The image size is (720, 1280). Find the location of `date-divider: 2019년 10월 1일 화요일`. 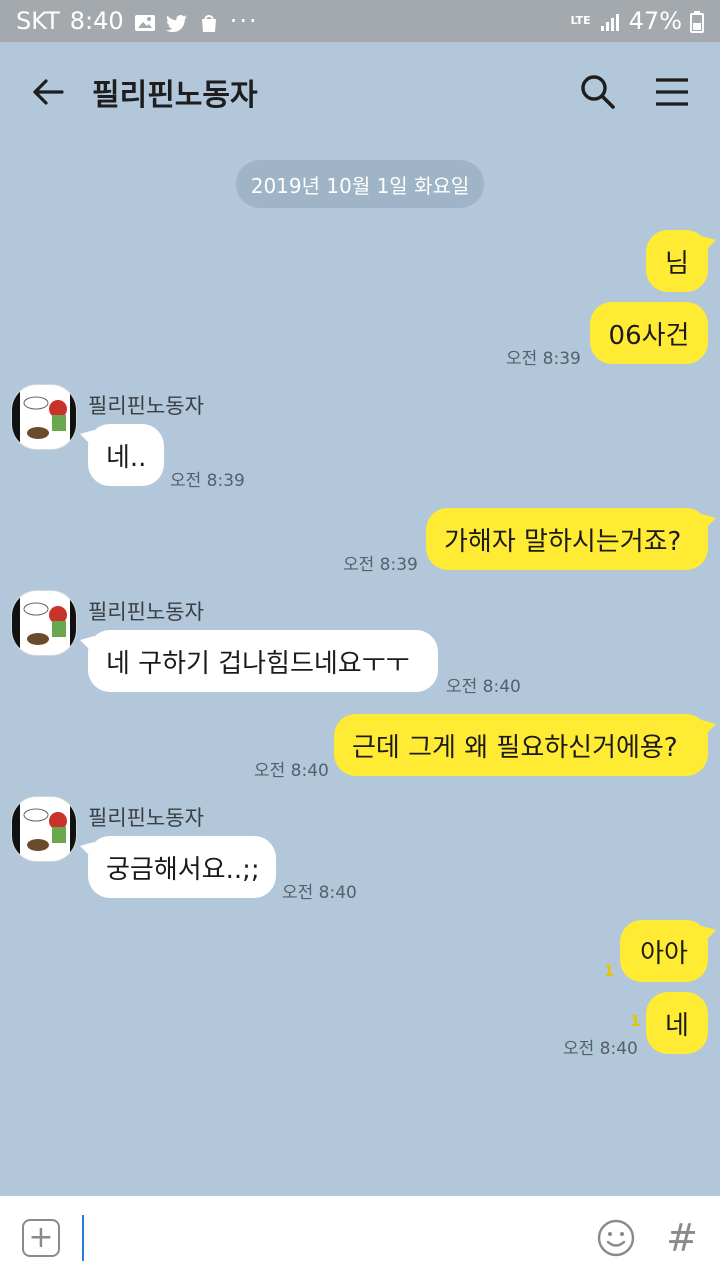

date-divider: 2019년 10월 1일 화요일 is located at coordinates (360, 184).